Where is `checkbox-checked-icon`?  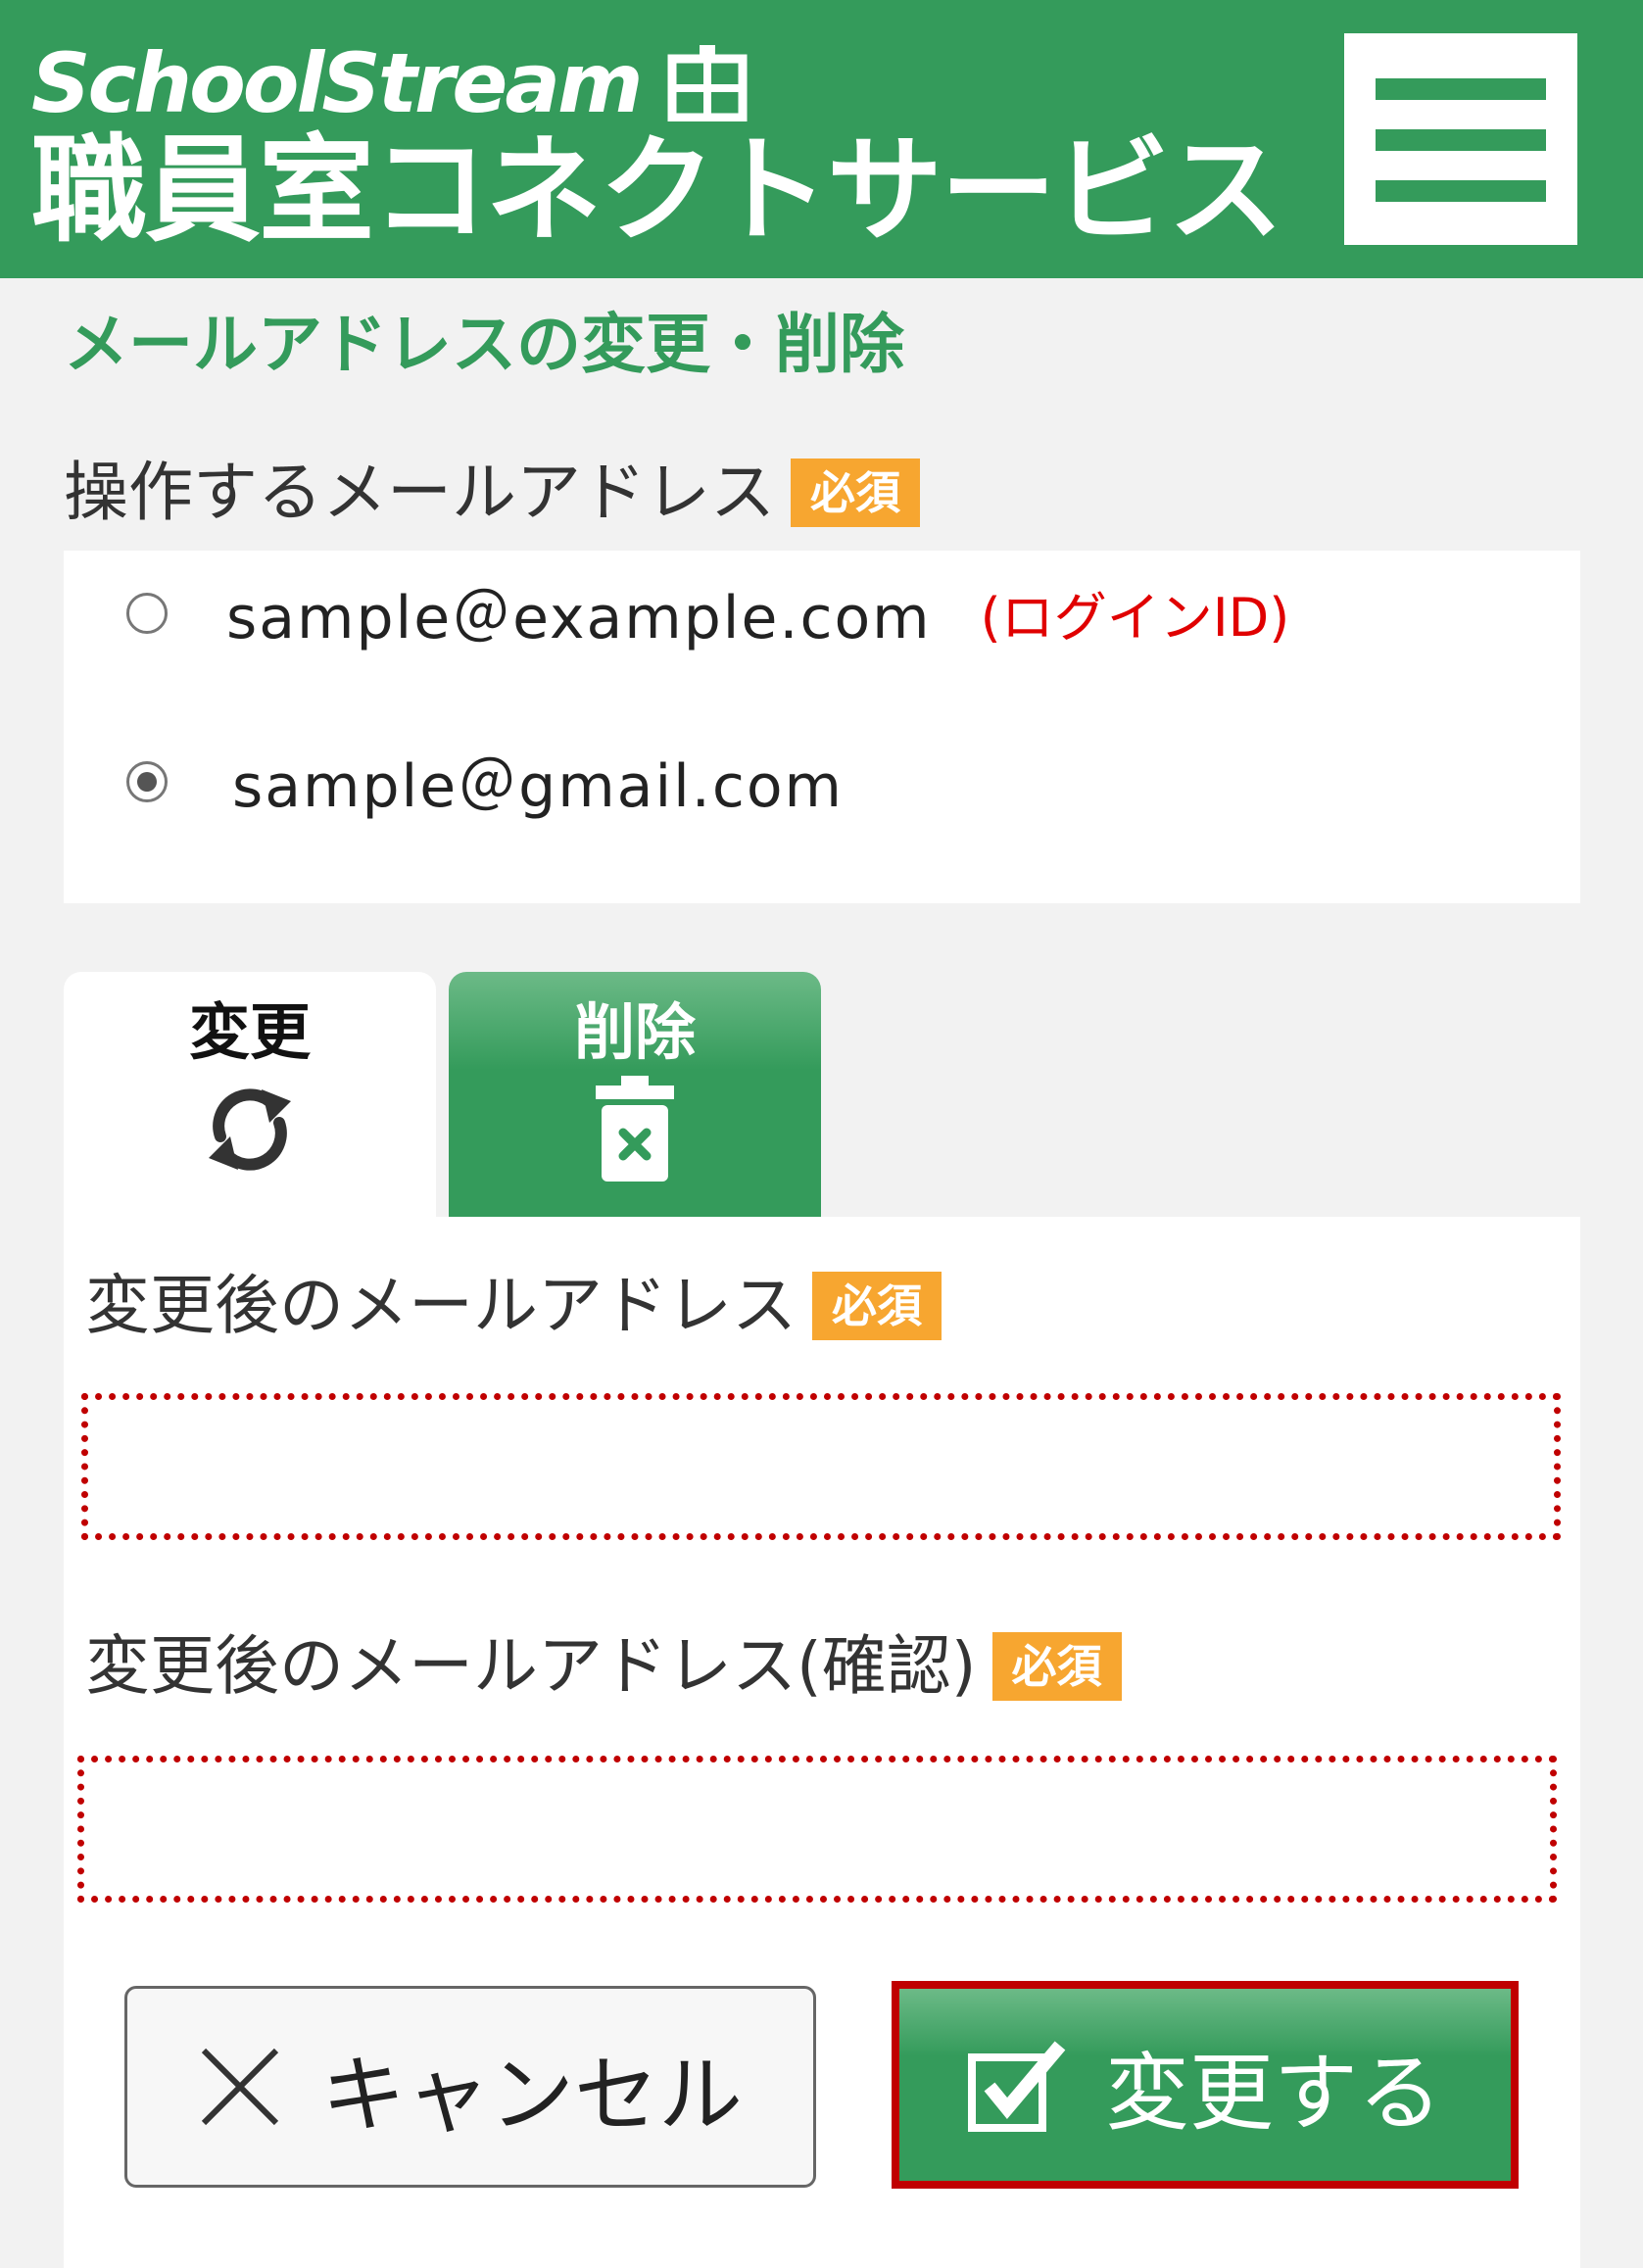
checkbox-checked-icon is located at coordinates (1017, 2086).